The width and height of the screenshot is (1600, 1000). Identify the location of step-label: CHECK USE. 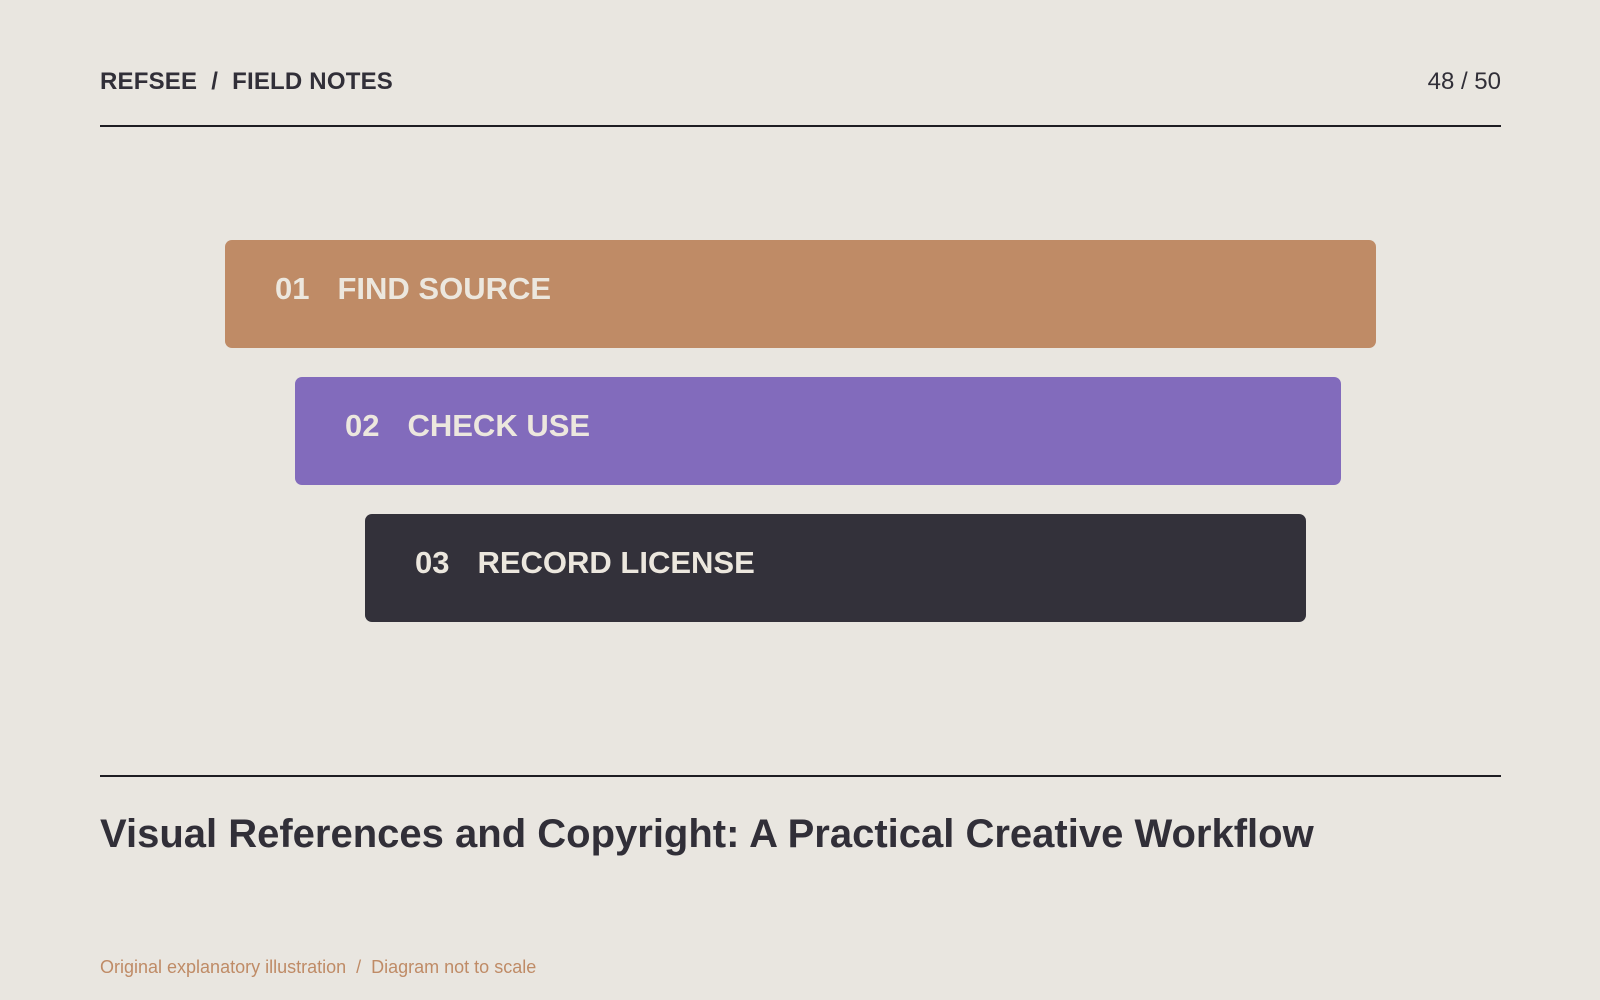
(499, 425).